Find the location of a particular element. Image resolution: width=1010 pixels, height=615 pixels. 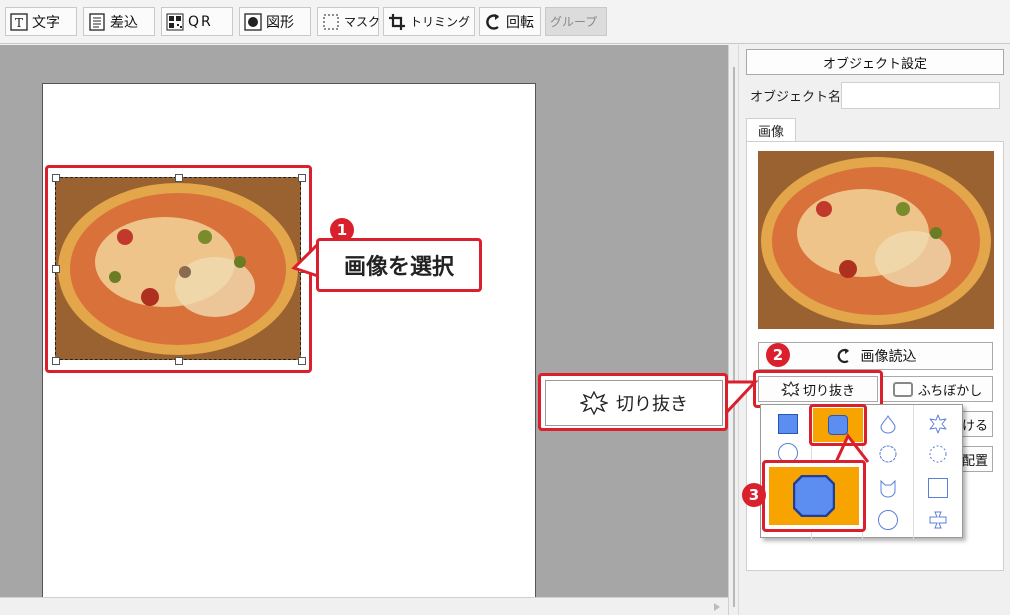

shape-cat-option is located at coordinates (888, 488).